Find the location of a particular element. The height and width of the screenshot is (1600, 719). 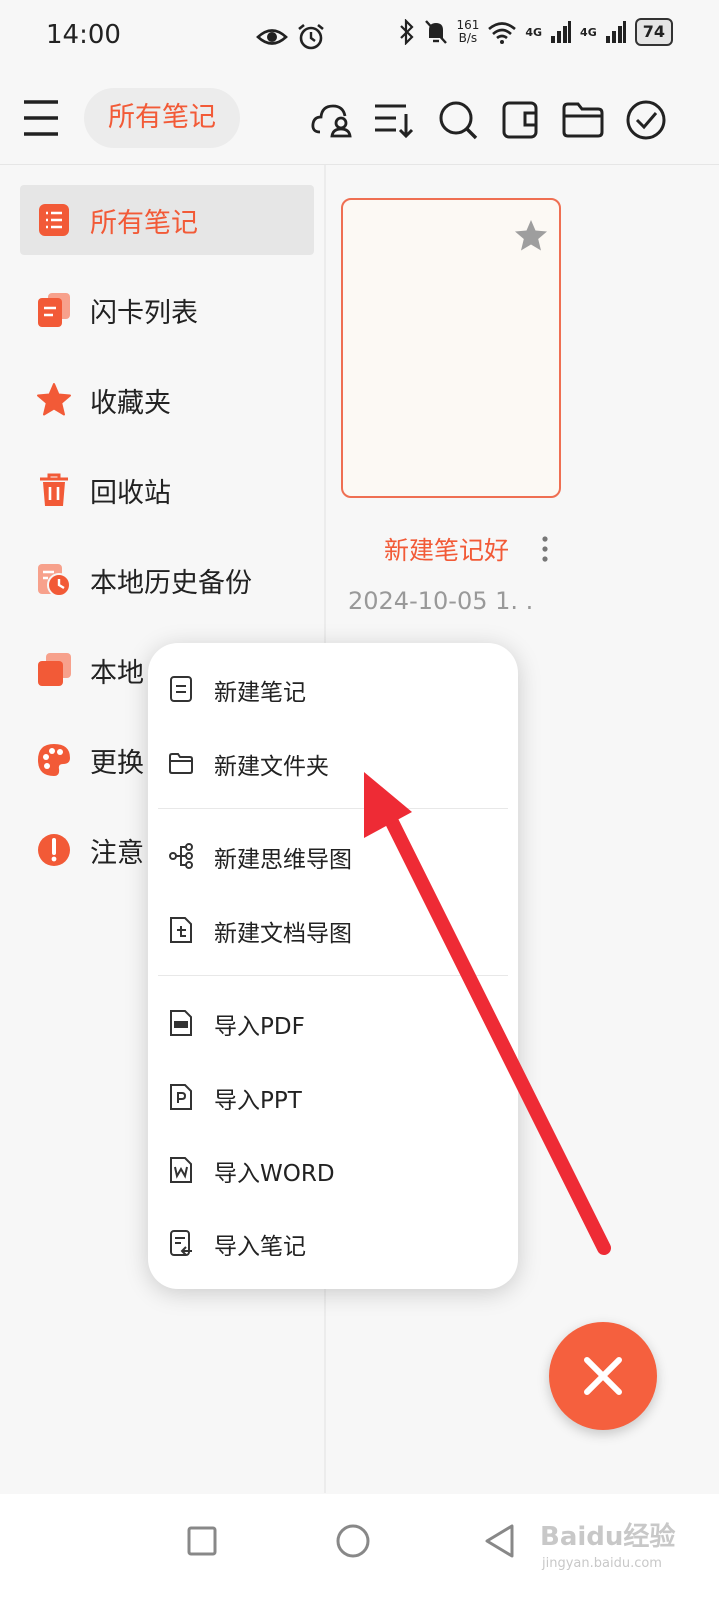

mute-bell-icon is located at coordinates (436, 32).